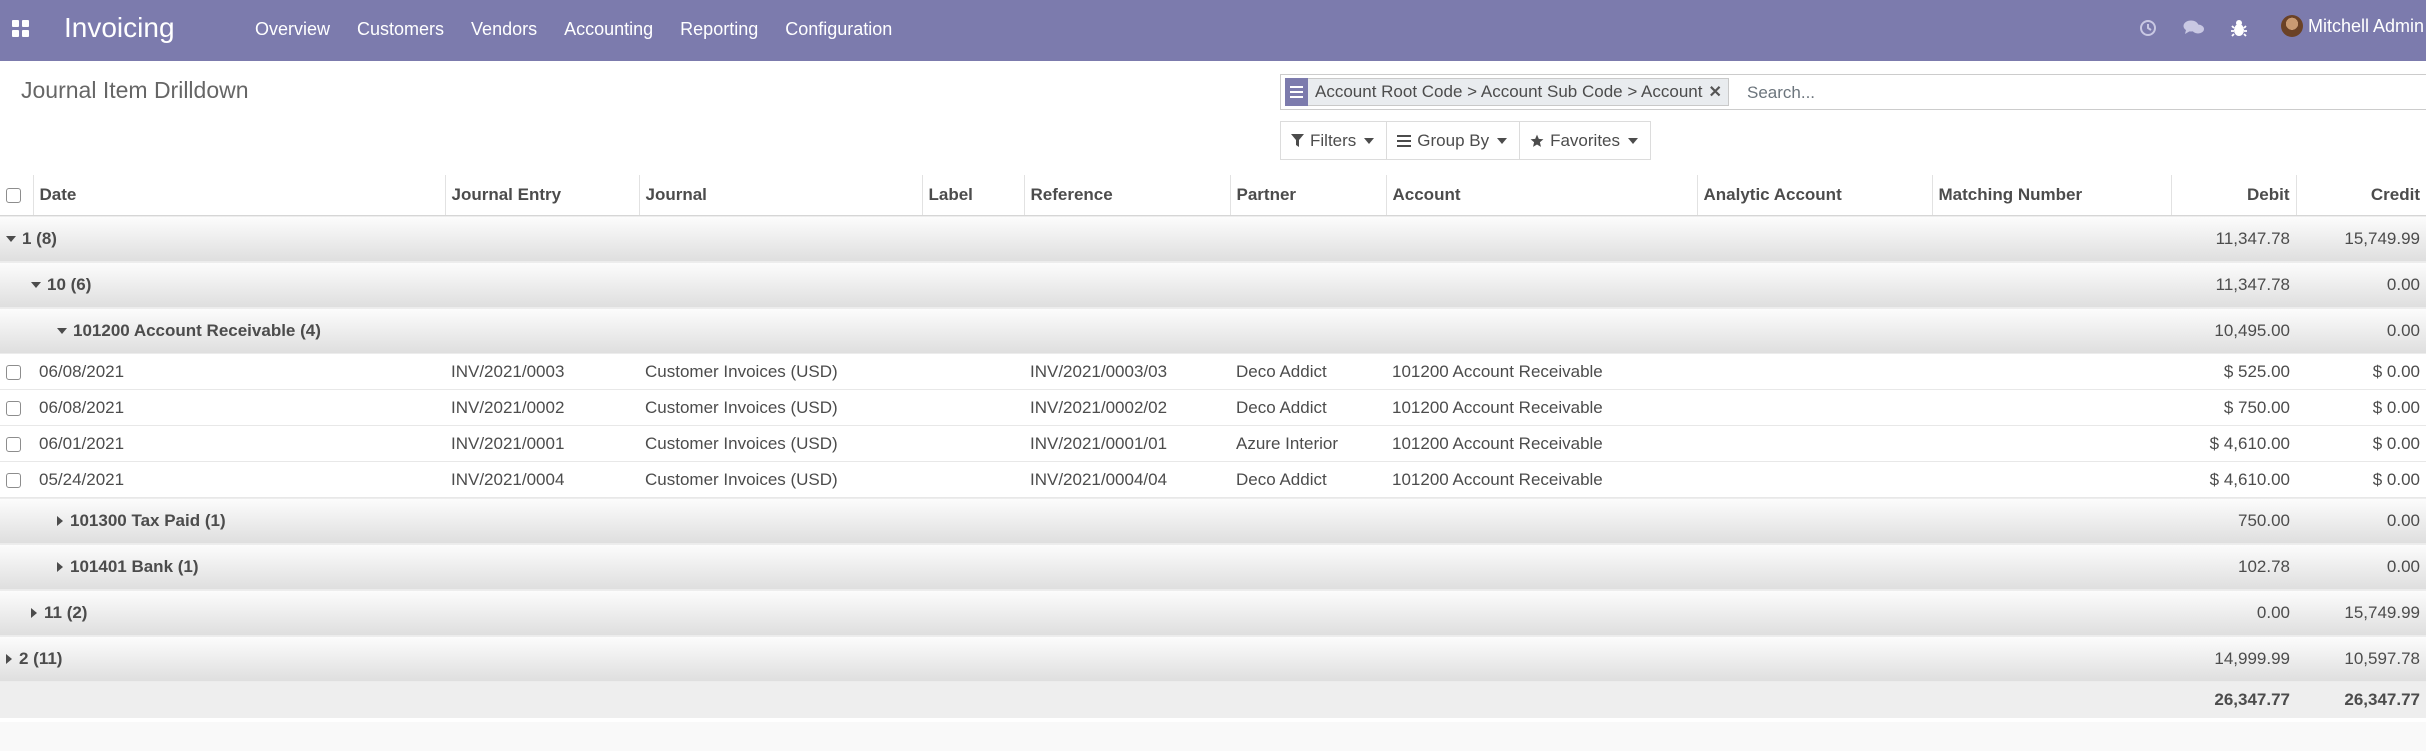 The width and height of the screenshot is (2426, 751). What do you see at coordinates (2194, 28) in the screenshot?
I see `chat-icon` at bounding box center [2194, 28].